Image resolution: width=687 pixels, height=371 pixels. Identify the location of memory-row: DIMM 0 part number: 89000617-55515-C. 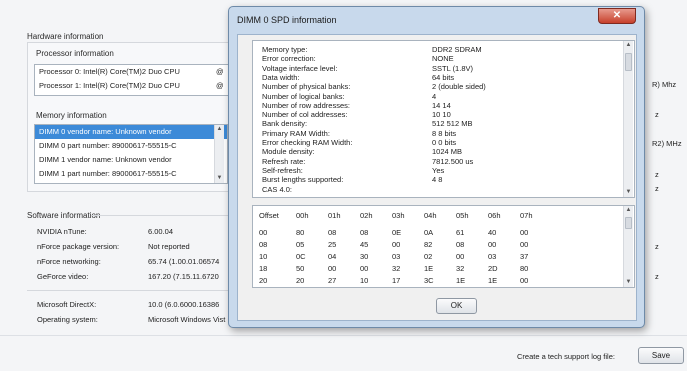
(131, 146).